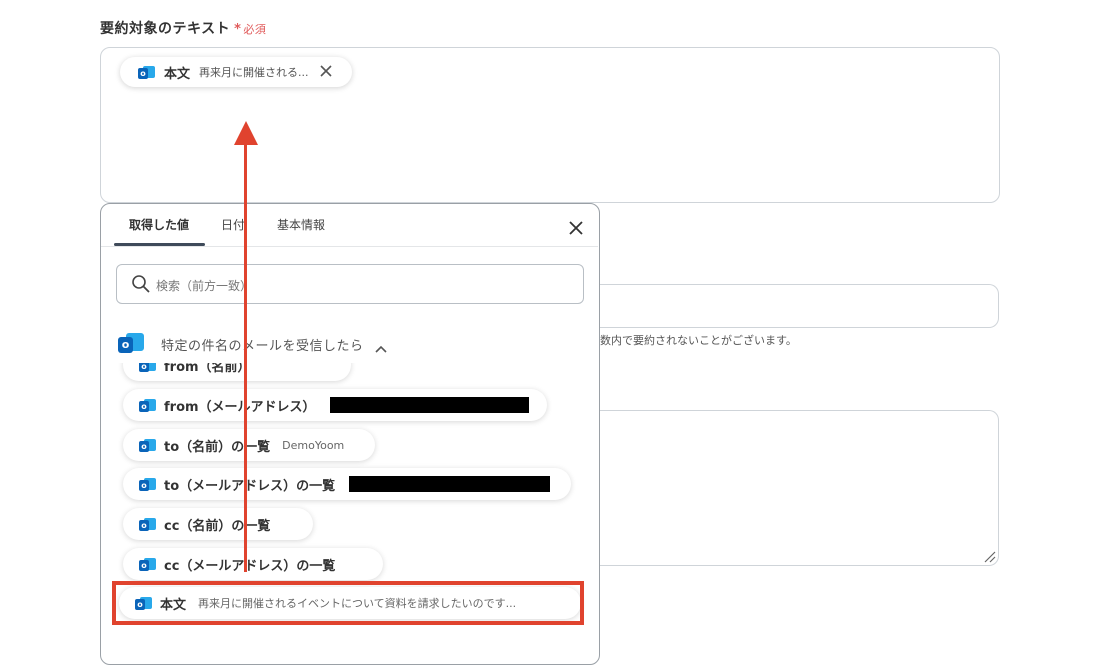 The image size is (1100, 665). What do you see at coordinates (381, 346) in the screenshot?
I see `chevron-up-icon` at bounding box center [381, 346].